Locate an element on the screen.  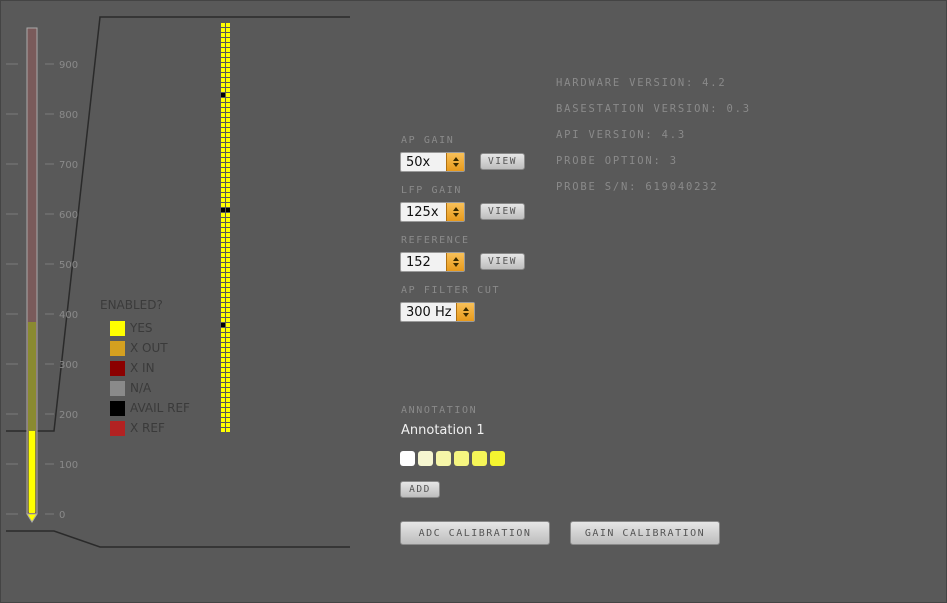
ap-filter-select: 300 Hz is located at coordinates (437, 312).